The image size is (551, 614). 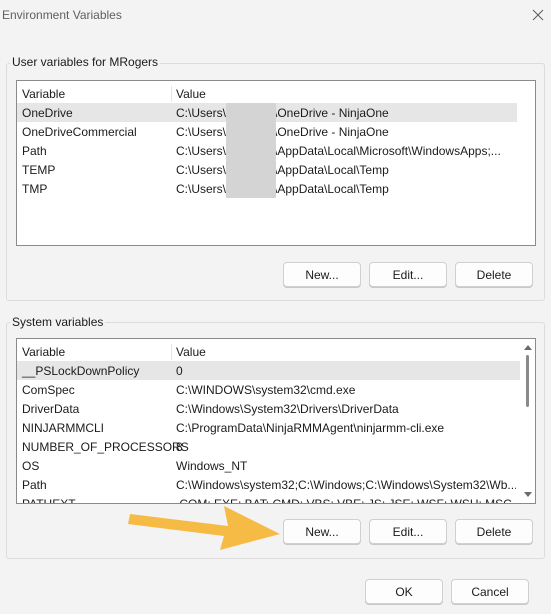 I want to click on table-row: __PSLockDownPolicy 0, so click(x=268, y=370).